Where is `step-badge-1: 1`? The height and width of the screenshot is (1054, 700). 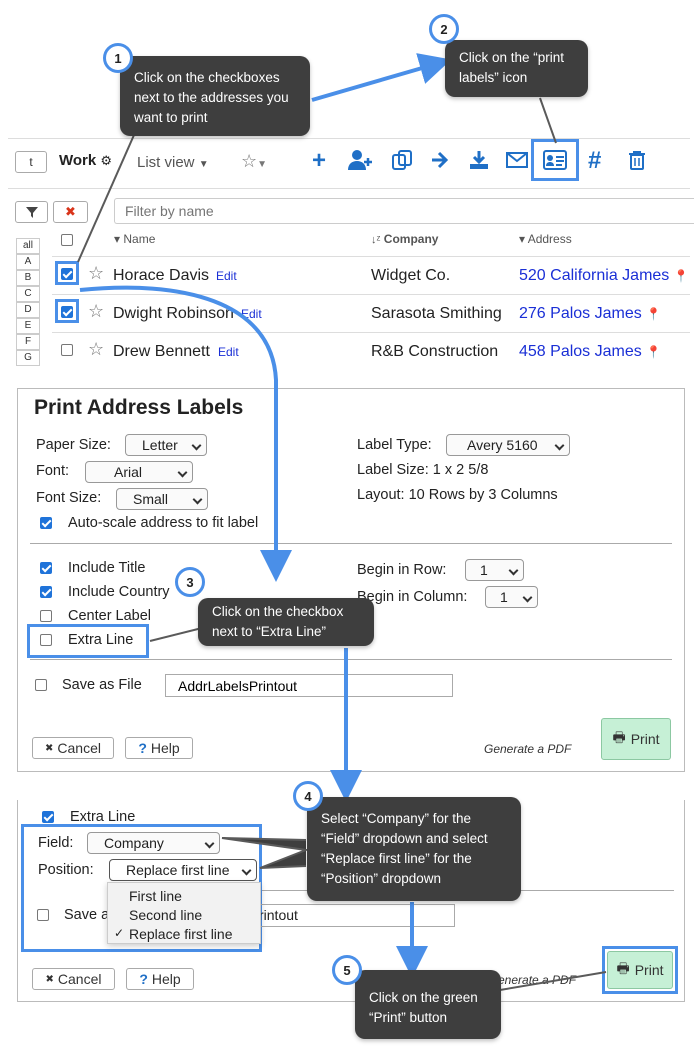
step-badge-1: 1 is located at coordinates (118, 58).